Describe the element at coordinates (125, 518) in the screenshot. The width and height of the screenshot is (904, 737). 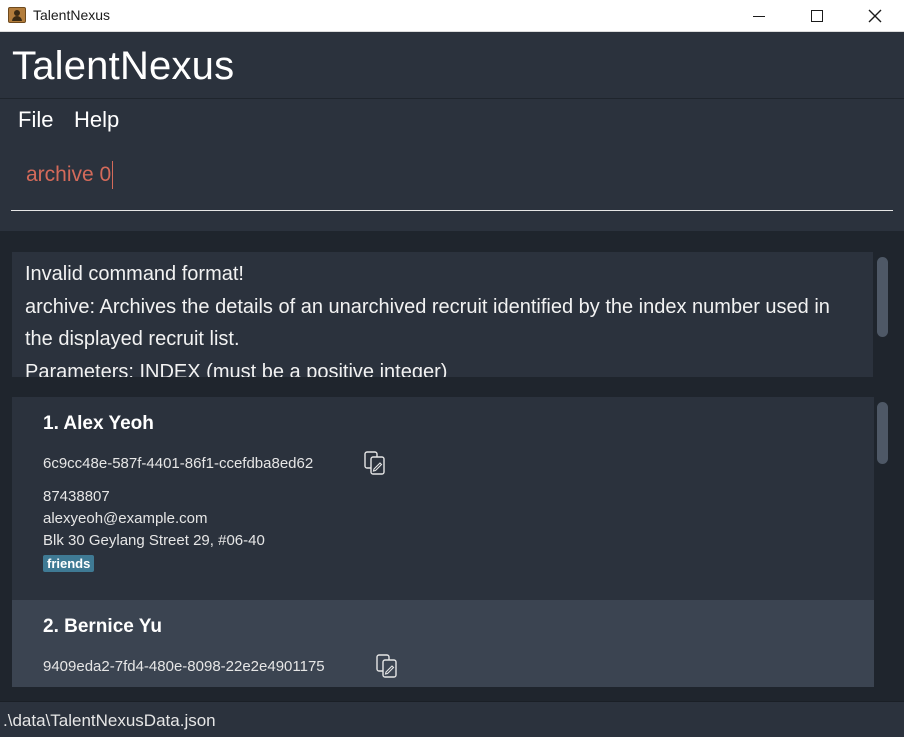
I see `recruit-email: alexyeoh@example.com` at that location.